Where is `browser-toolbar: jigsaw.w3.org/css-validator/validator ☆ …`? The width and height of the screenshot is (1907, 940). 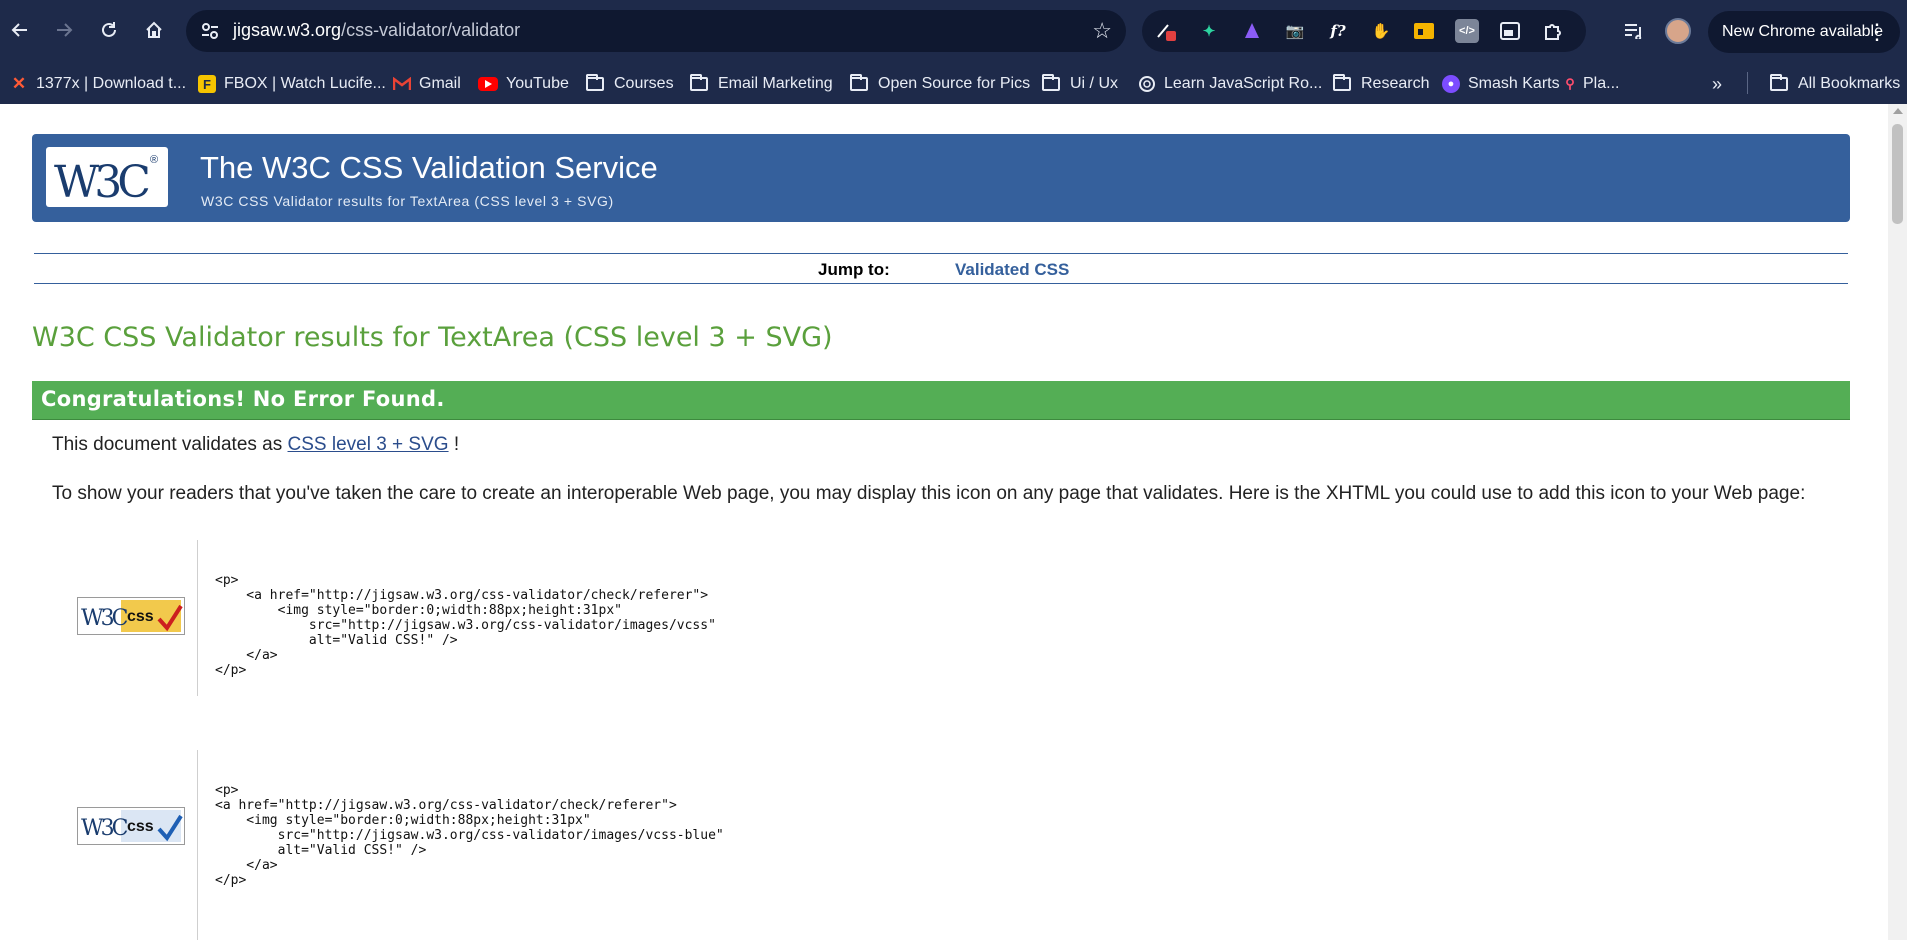
browser-toolbar: jigsaw.w3.org/css-validator/validator ☆ … is located at coordinates (953, 32).